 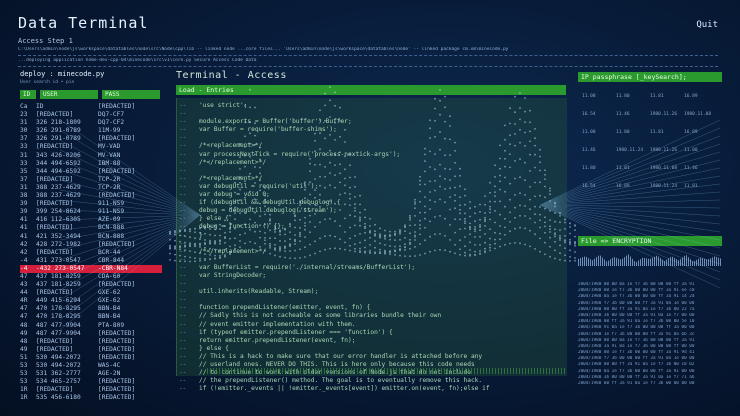 I want to click on table-row: 31 326 218-1809 DQ7-CF2, so click(x=91, y=123).